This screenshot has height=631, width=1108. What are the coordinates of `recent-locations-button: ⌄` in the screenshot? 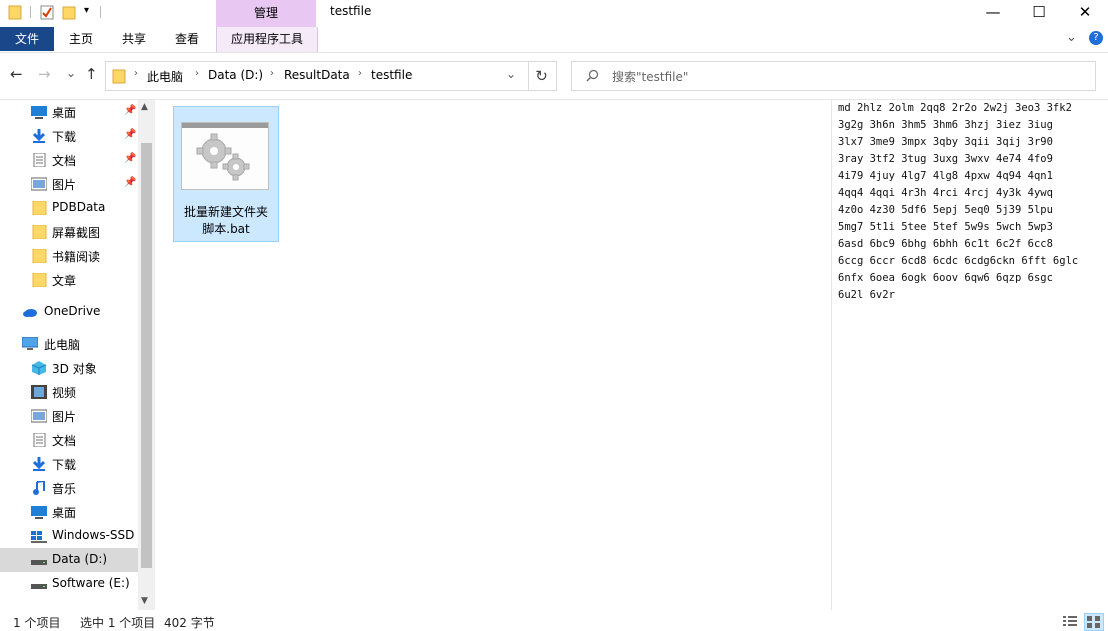 It's located at (71, 73).